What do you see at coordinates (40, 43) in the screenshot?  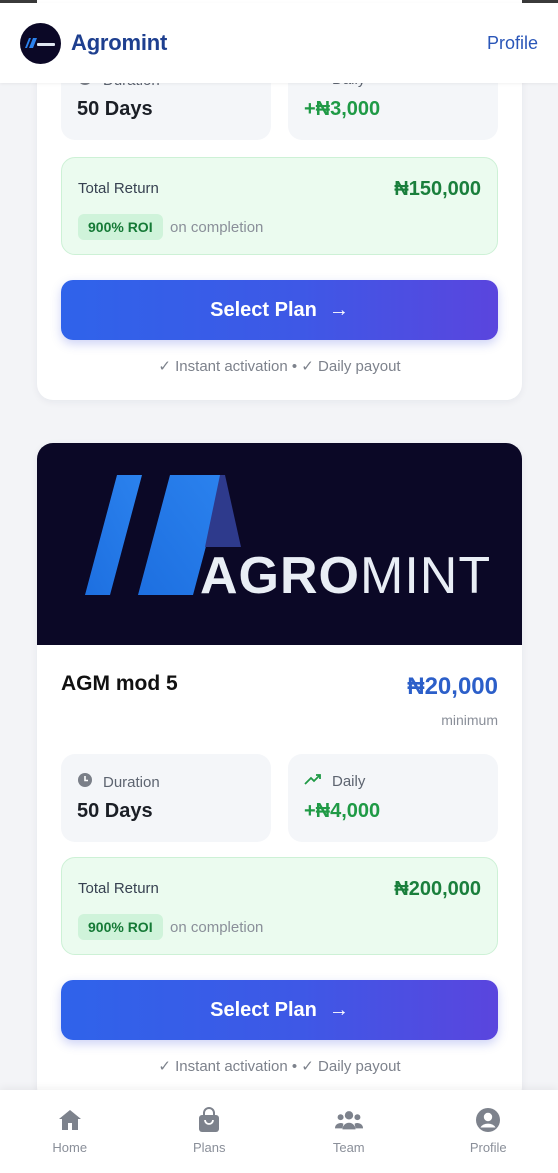 I see `brand-logo` at bounding box center [40, 43].